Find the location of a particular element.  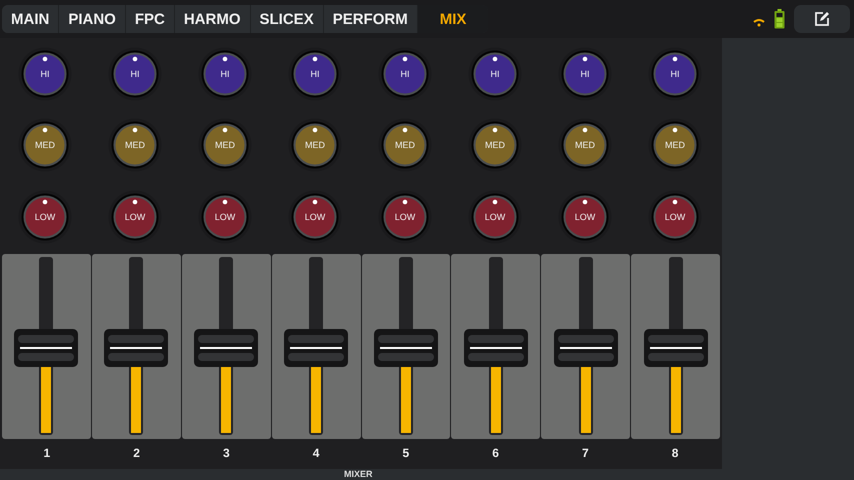

channel-number: 5 is located at coordinates (406, 453).